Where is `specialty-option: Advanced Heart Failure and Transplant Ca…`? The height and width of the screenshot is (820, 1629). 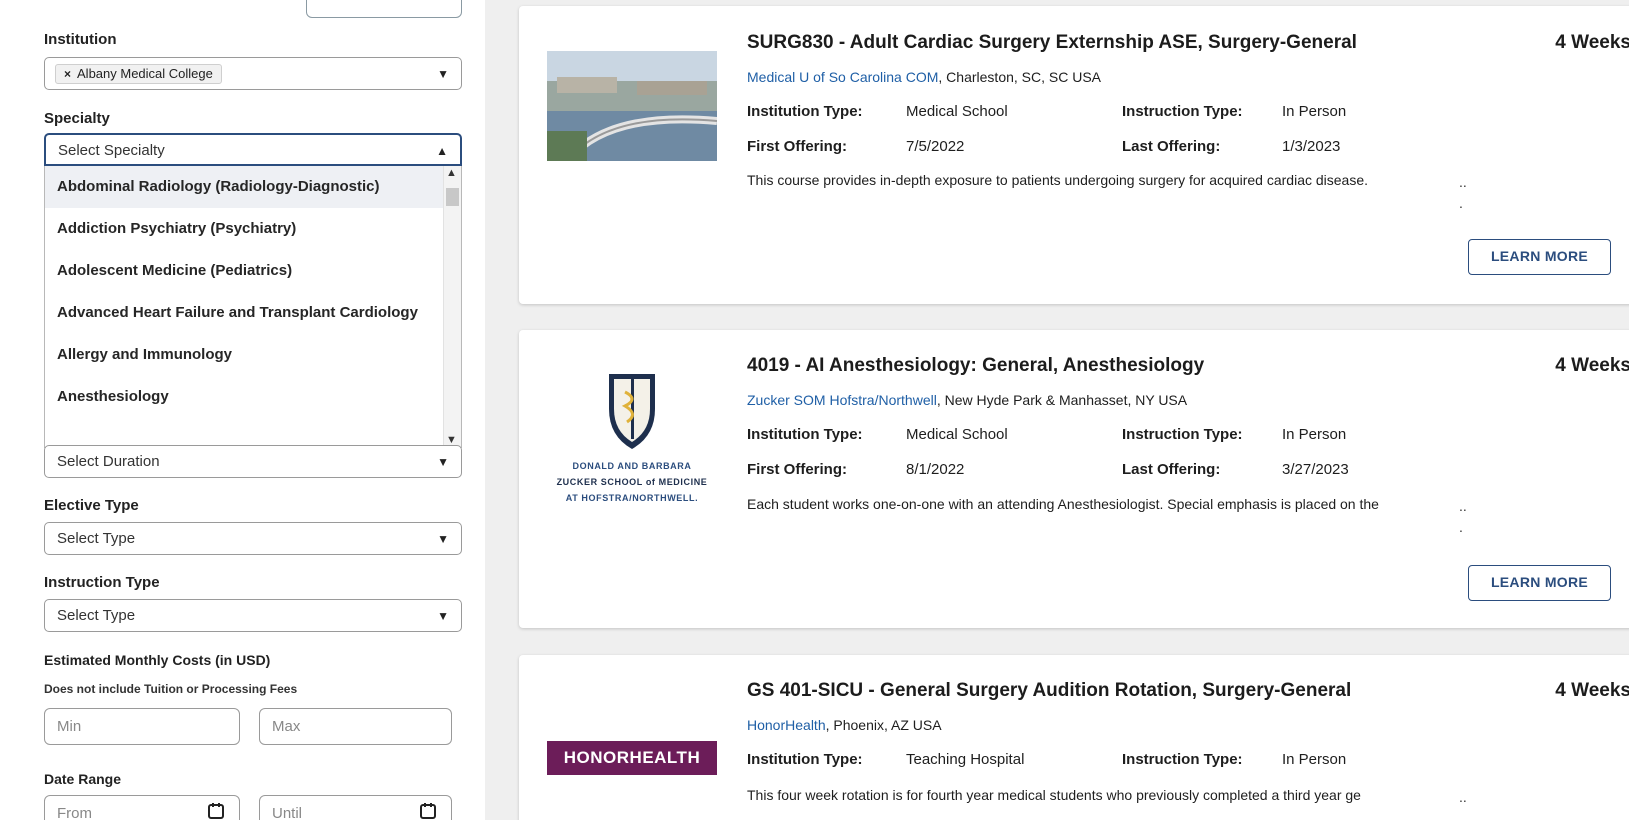
specialty-option: Advanced Heart Failure and Transplant Ca… is located at coordinates (244, 313).